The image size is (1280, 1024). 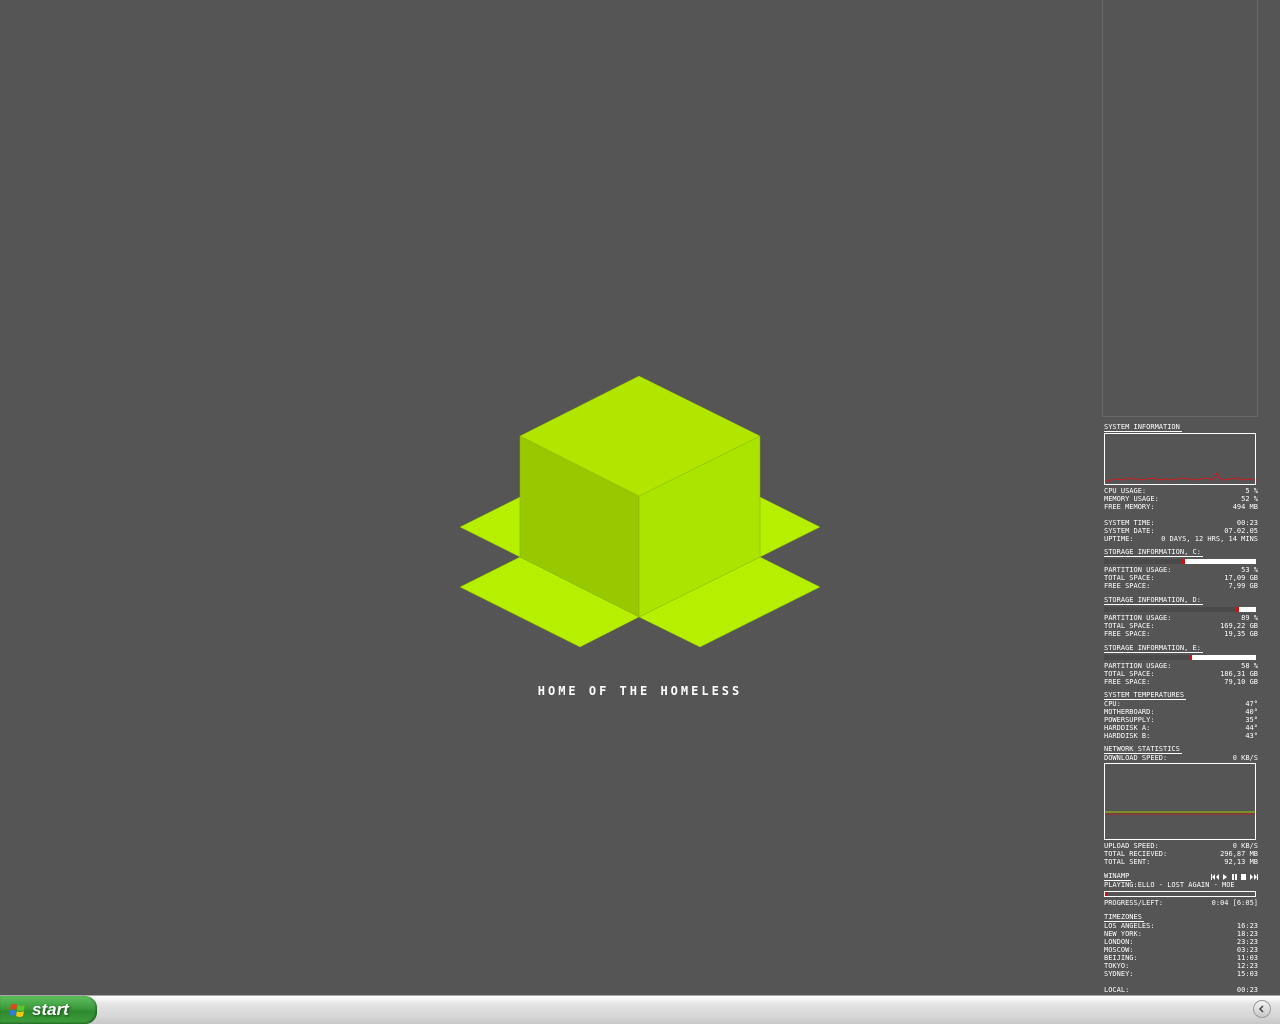 What do you see at coordinates (1180, 657) in the screenshot?
I see `storage-e-bar` at bounding box center [1180, 657].